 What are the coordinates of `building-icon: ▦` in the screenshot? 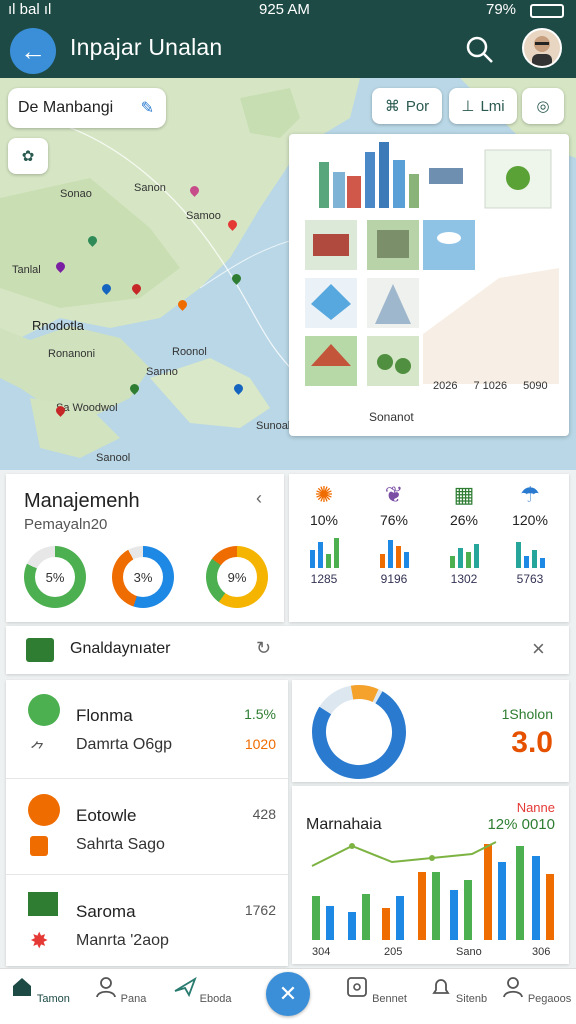 It's located at (464, 494).